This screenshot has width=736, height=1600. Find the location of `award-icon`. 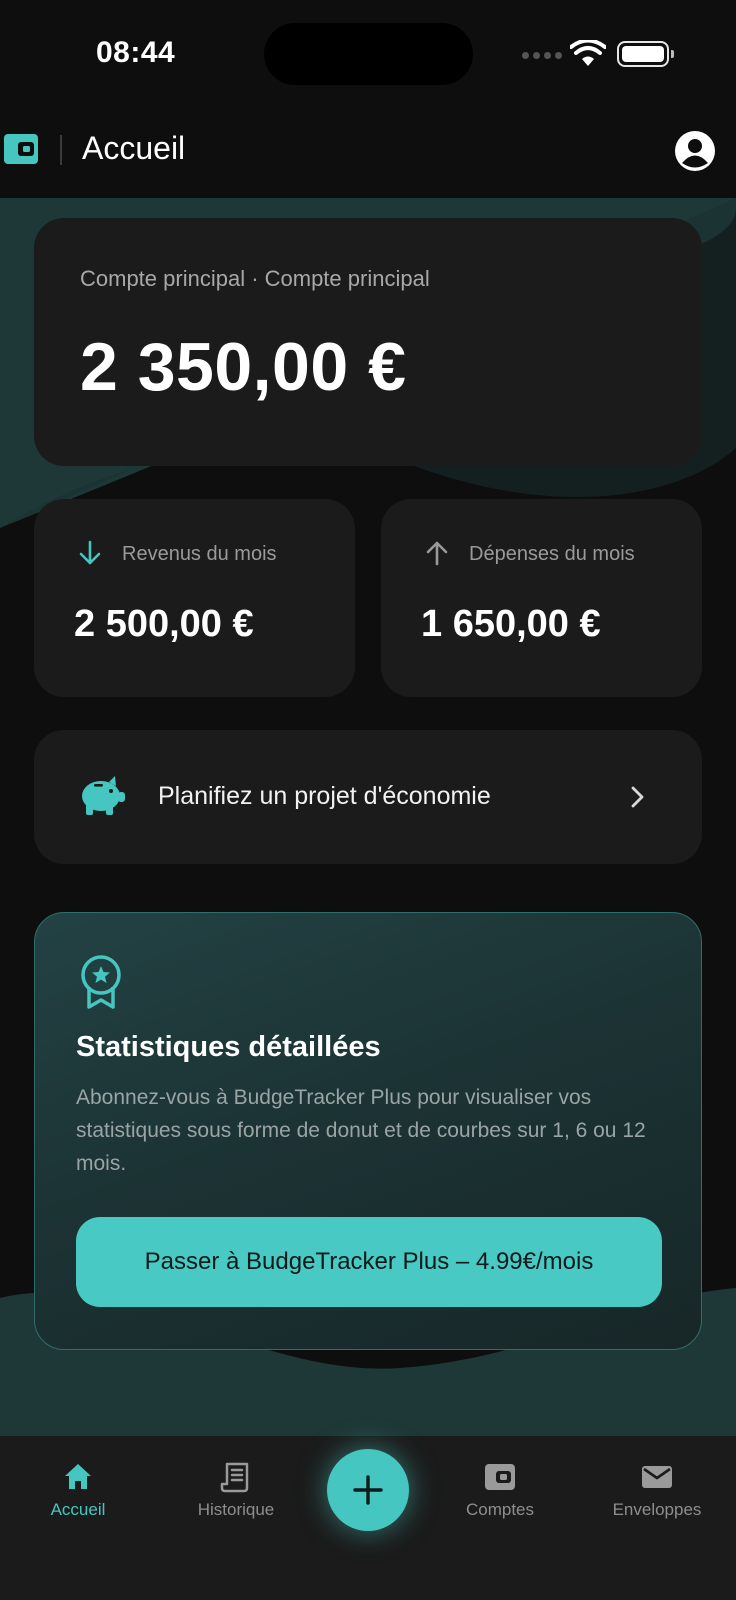

award-icon is located at coordinates (101, 982).